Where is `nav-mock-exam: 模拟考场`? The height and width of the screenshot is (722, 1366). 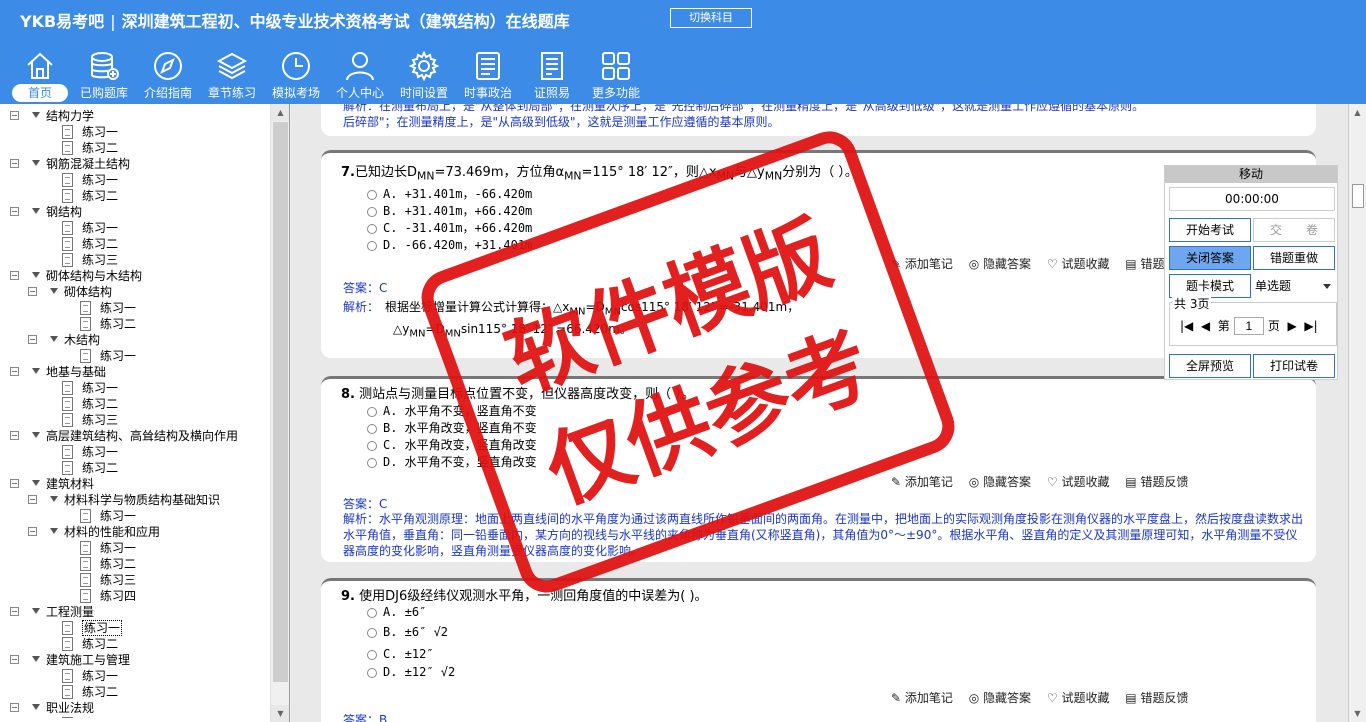 nav-mock-exam: 模拟考场 is located at coordinates (296, 76).